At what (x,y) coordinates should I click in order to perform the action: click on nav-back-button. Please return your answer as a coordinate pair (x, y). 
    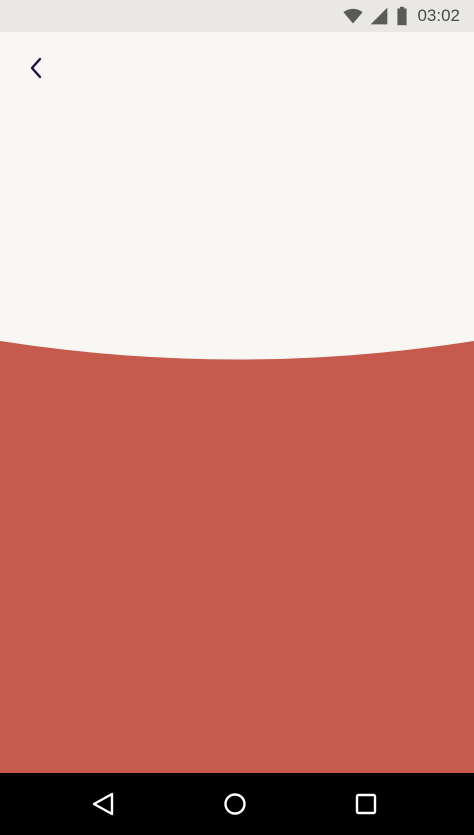
    Looking at the image, I should click on (103, 804).